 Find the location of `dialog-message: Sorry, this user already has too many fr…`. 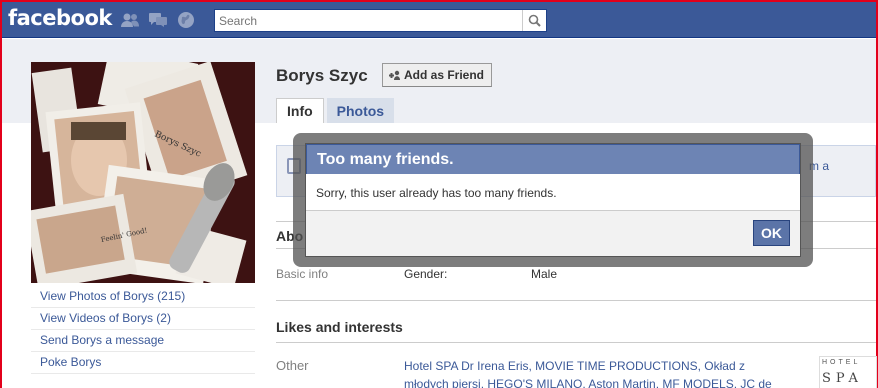

dialog-message: Sorry, this user already has too many fr… is located at coordinates (553, 192).